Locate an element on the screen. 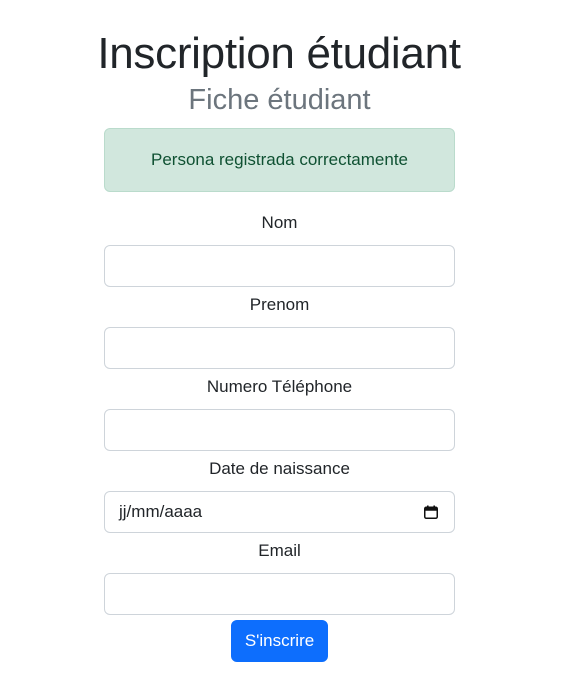 Image resolution: width=566 pixels, height=686 pixels. telephone-input is located at coordinates (279, 430).